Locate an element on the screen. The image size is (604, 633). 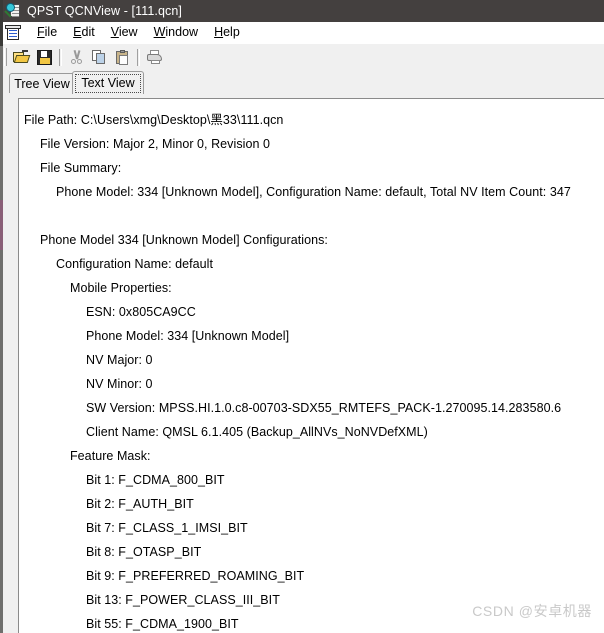
document-list-icon is located at coordinates (13, 32).